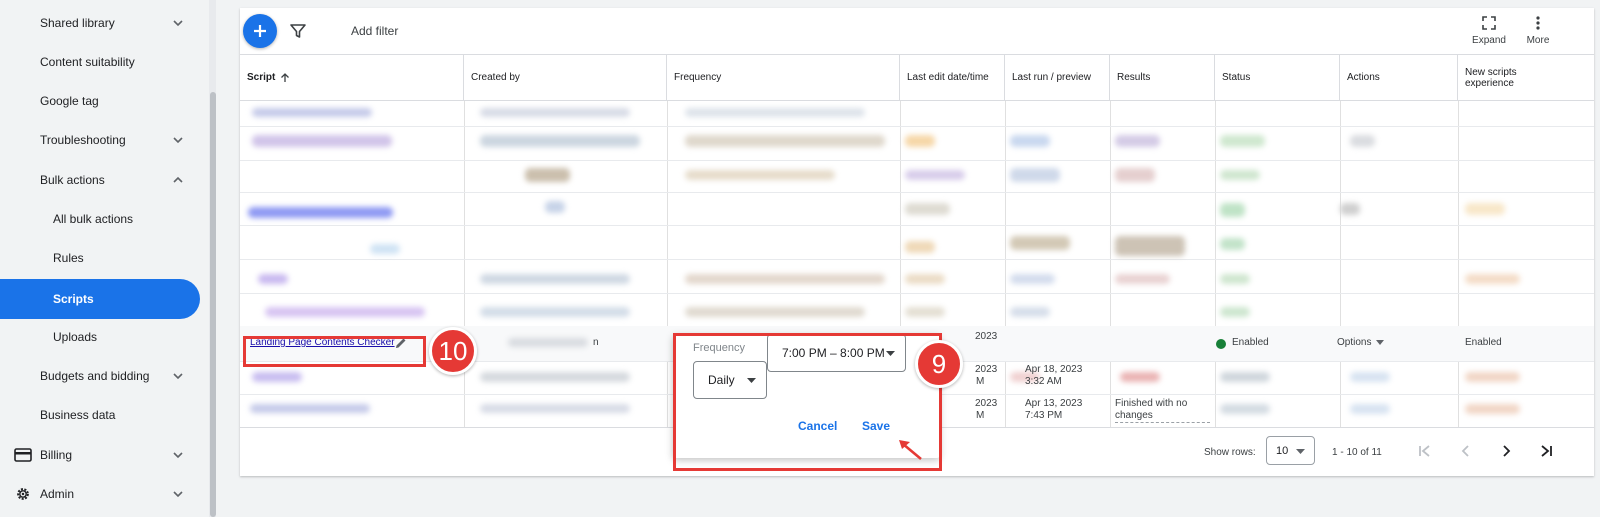  Describe the element at coordinates (495, 78) in the screenshot. I see `column-label: Created by` at that location.